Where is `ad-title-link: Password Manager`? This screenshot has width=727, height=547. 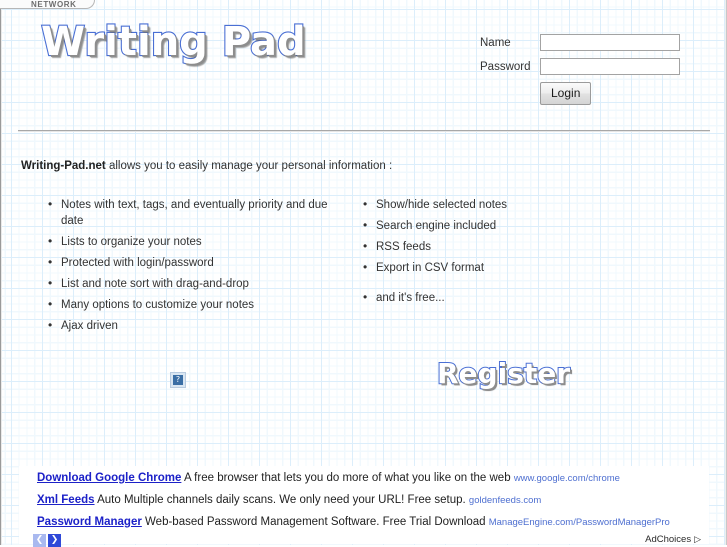 ad-title-link: Password Manager is located at coordinates (89, 522).